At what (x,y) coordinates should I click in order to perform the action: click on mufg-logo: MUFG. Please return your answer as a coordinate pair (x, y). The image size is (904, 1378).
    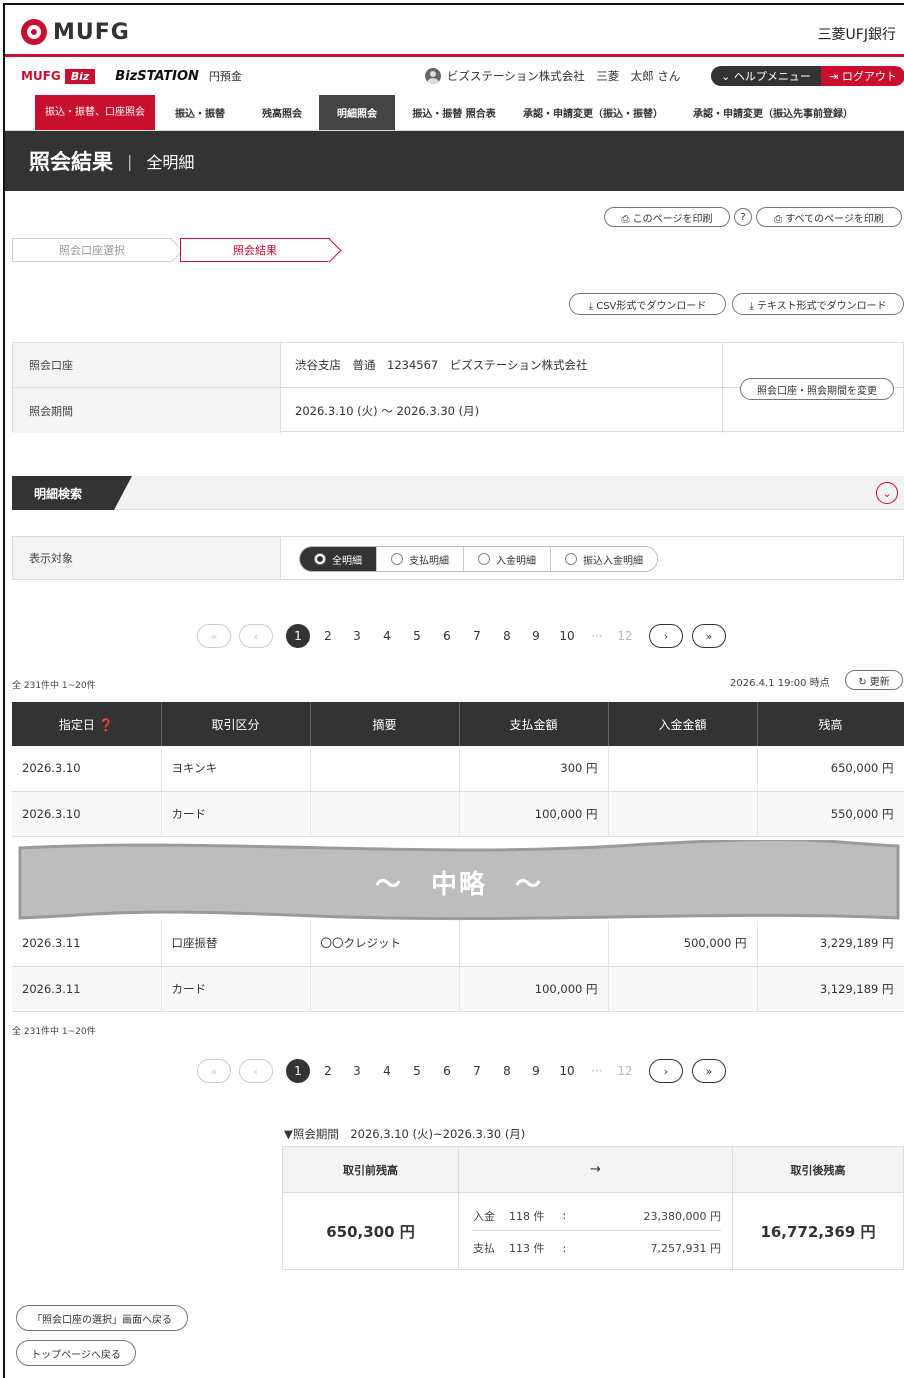
    Looking at the image, I should click on (75, 32).